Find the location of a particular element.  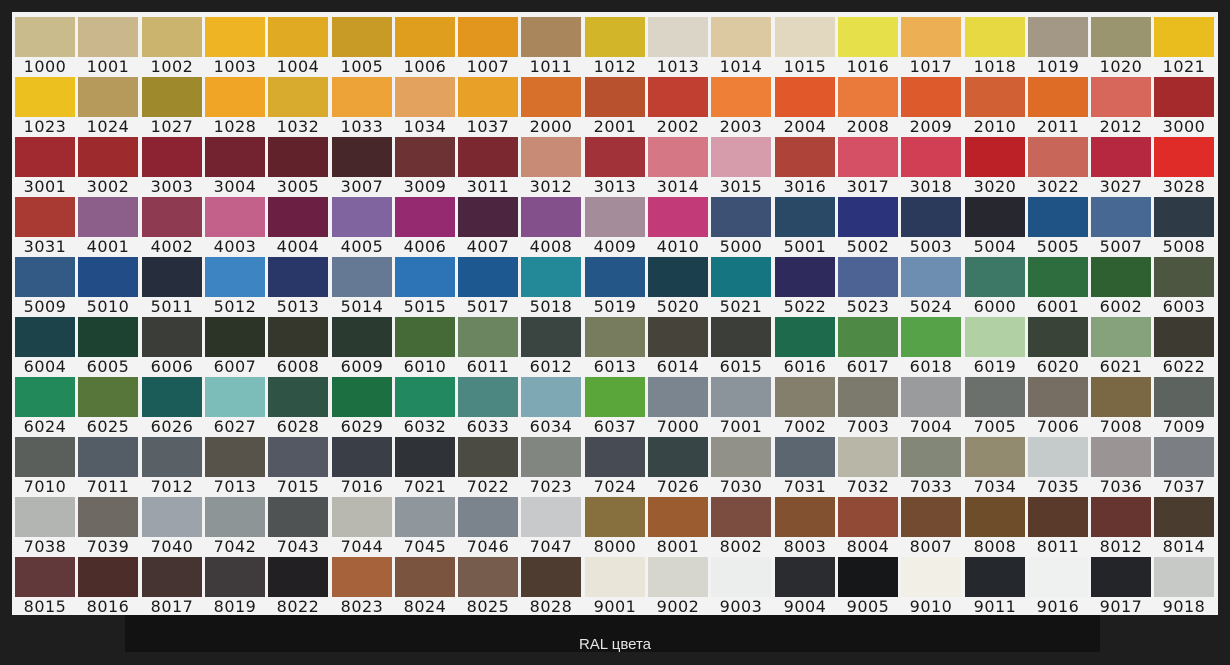

ral-code-label: 7006 is located at coordinates (1058, 426).